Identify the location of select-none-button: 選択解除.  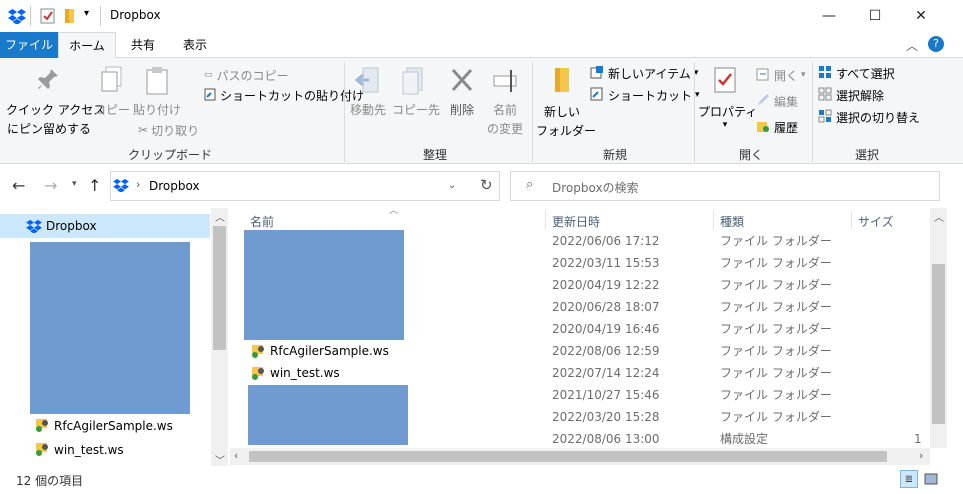
(851, 95).